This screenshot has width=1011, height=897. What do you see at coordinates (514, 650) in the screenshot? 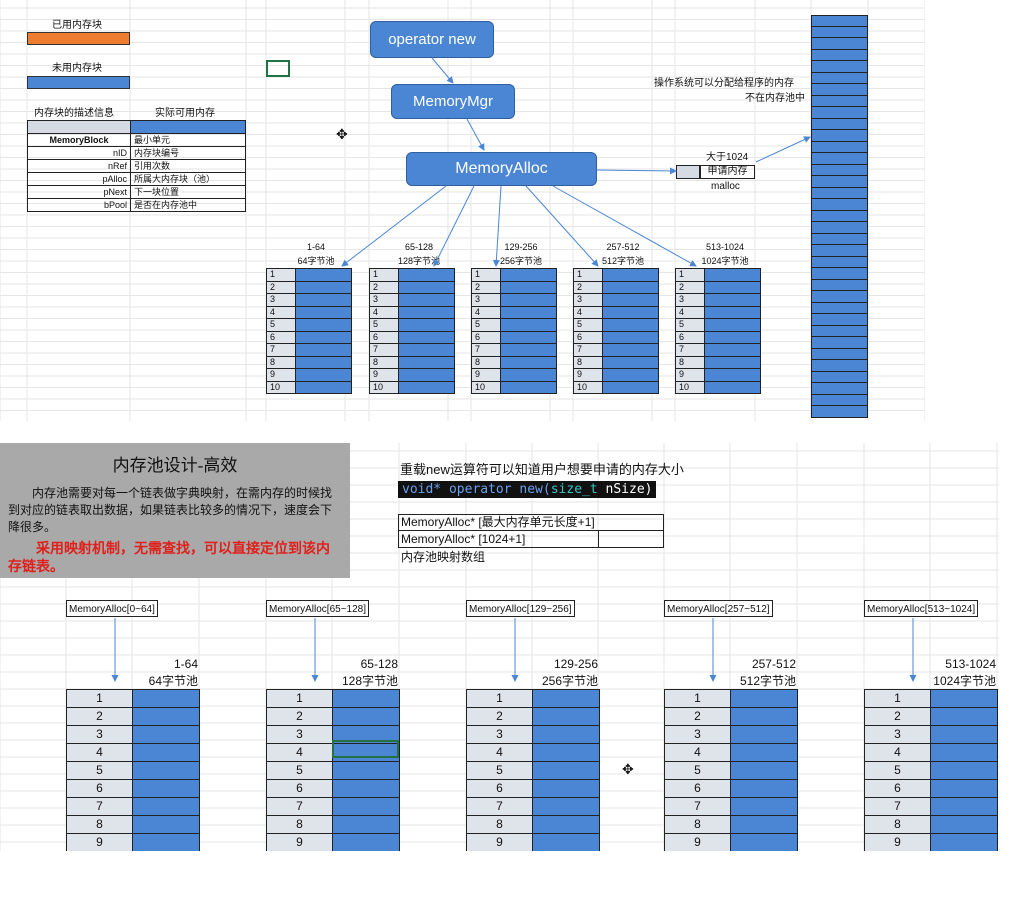
I see `bottom-arrows` at bounding box center [514, 650].